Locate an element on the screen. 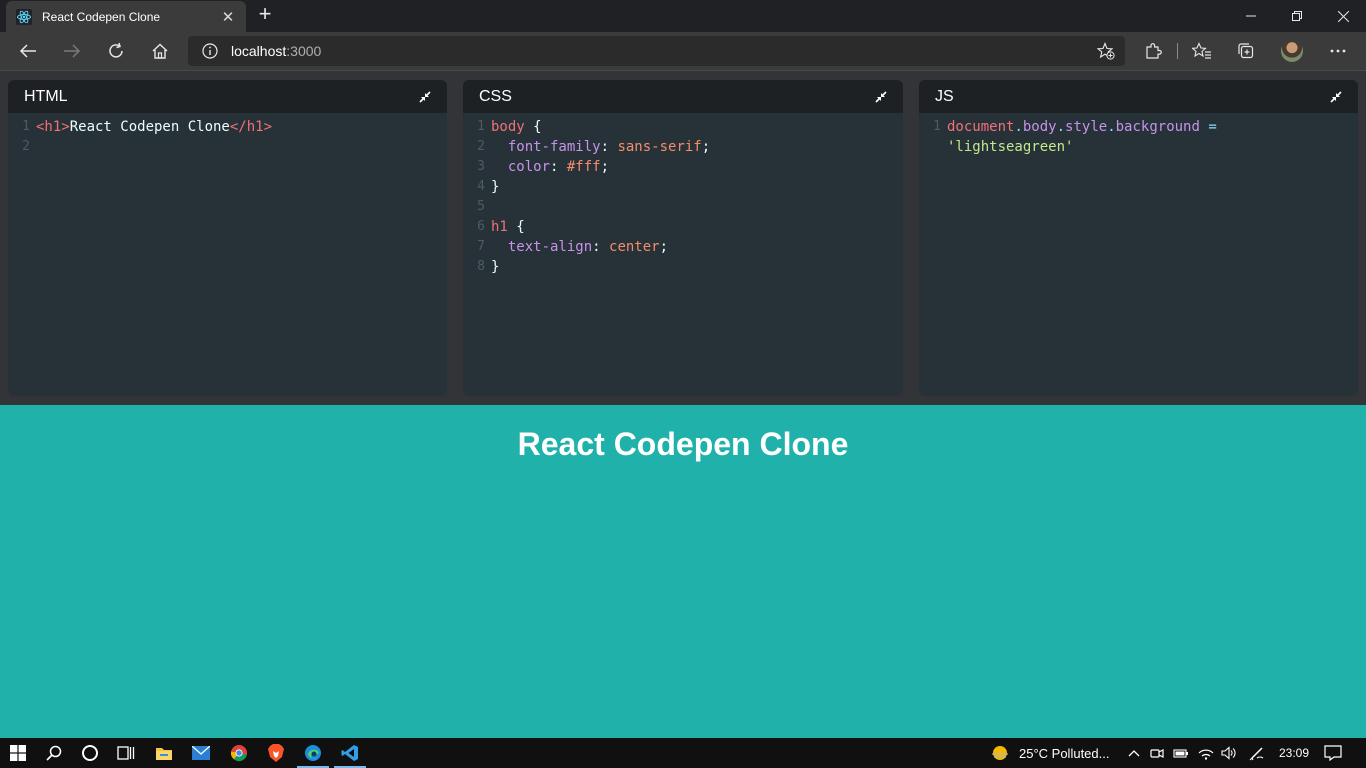 Image resolution: width=1366 pixels, height=768 pixels. home-icon is located at coordinates (160, 51).